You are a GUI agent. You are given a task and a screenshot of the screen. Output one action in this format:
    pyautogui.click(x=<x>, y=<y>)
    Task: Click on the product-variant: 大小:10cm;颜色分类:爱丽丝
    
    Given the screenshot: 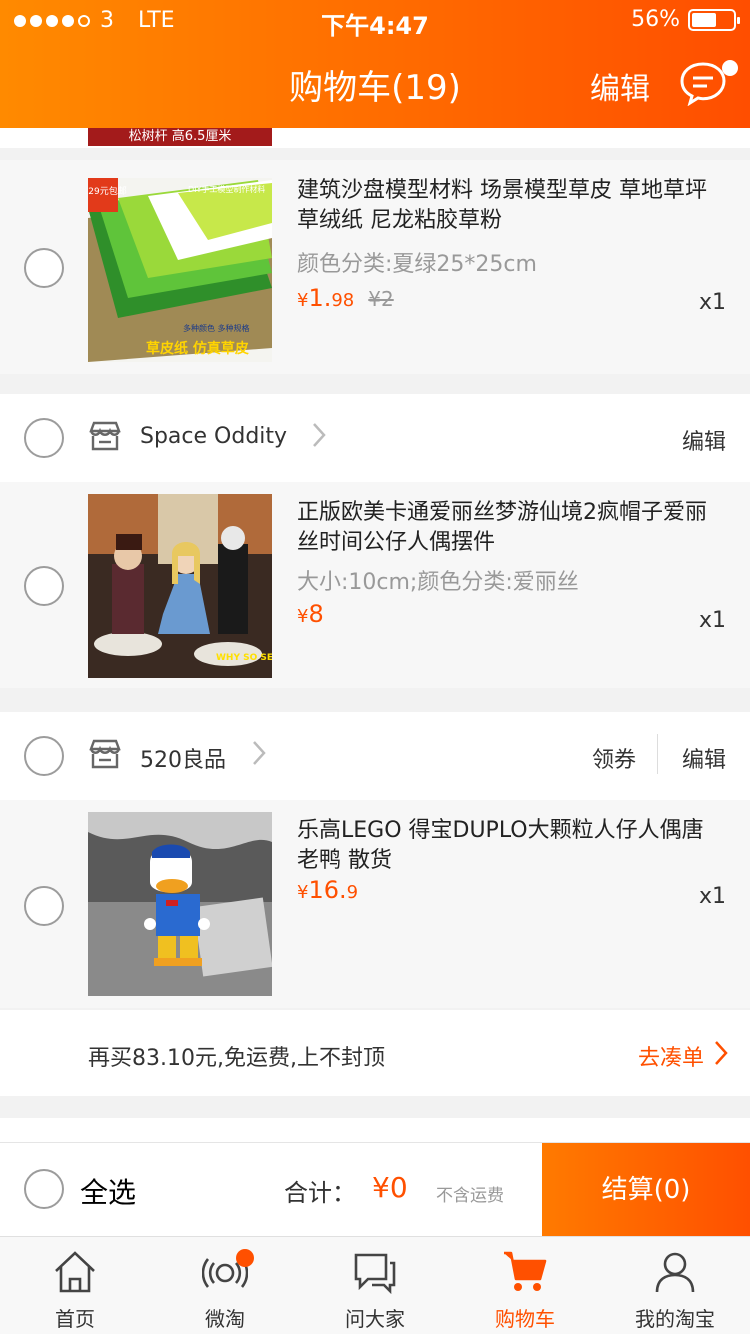 What is the action you would take?
    pyautogui.click(x=438, y=582)
    